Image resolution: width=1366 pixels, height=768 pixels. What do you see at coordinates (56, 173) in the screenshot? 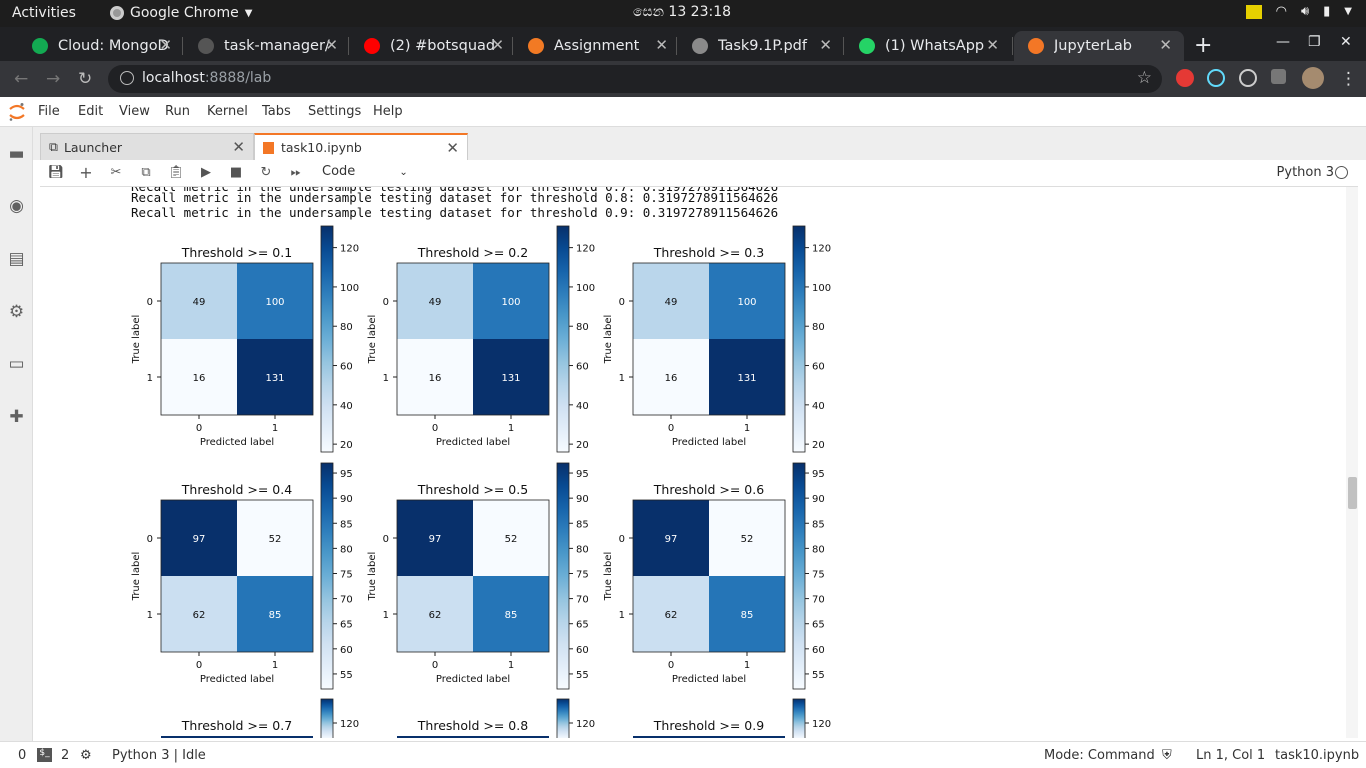
I see `save-icon: 💾︎` at bounding box center [56, 173].